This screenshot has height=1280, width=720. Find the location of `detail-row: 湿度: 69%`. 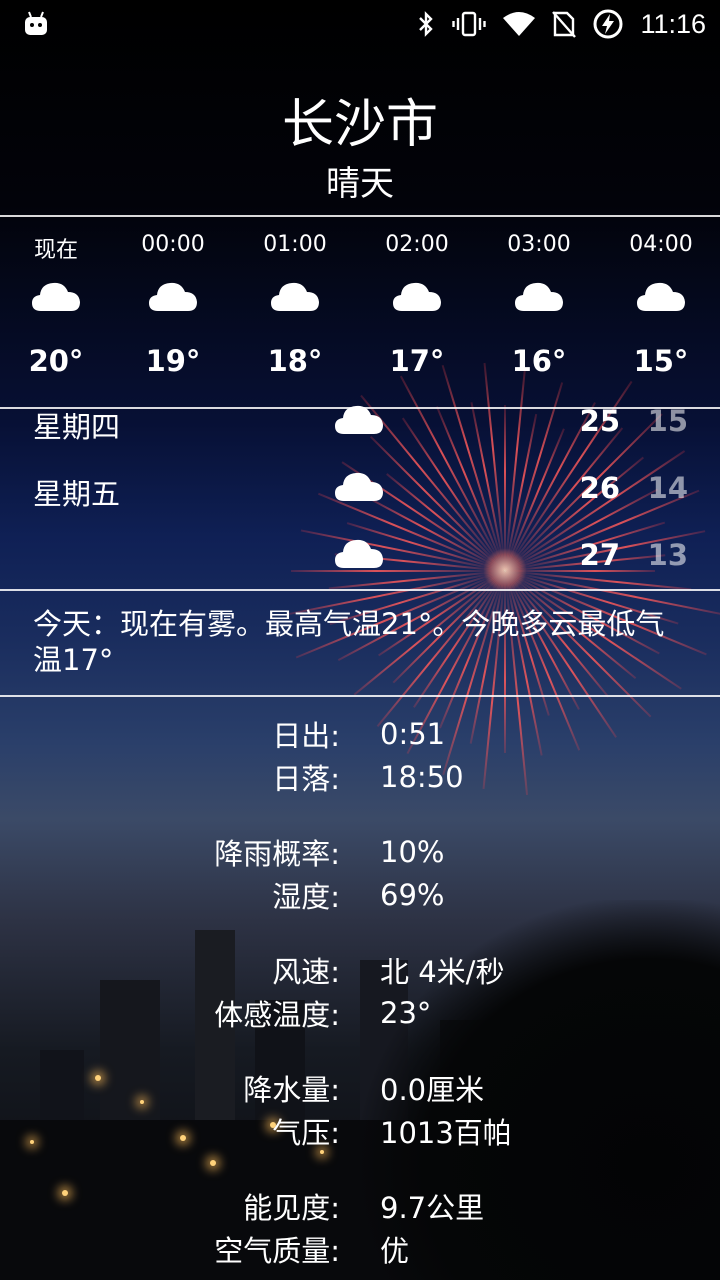

detail-row: 湿度: 69% is located at coordinates (360, 894).